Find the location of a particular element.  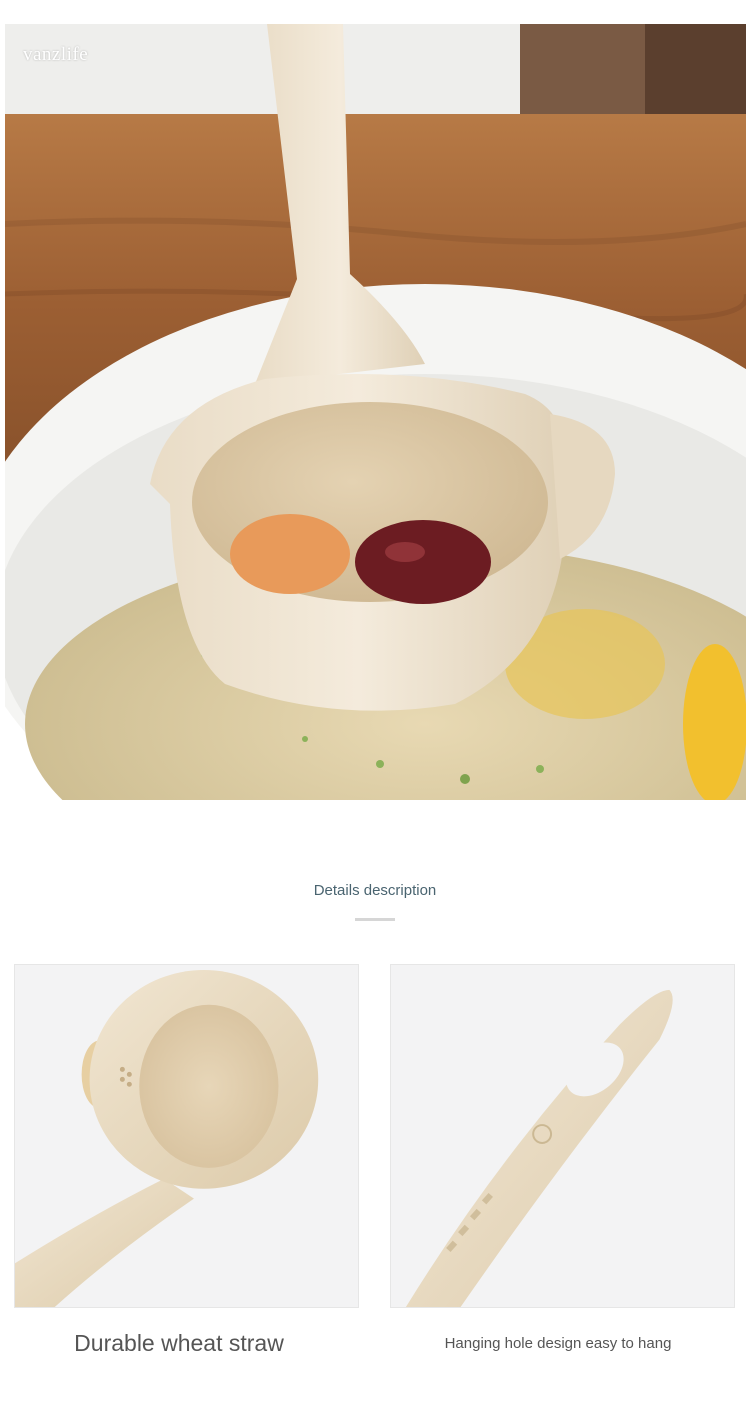

ladle-bowl-illustration is located at coordinates (186, 1136).